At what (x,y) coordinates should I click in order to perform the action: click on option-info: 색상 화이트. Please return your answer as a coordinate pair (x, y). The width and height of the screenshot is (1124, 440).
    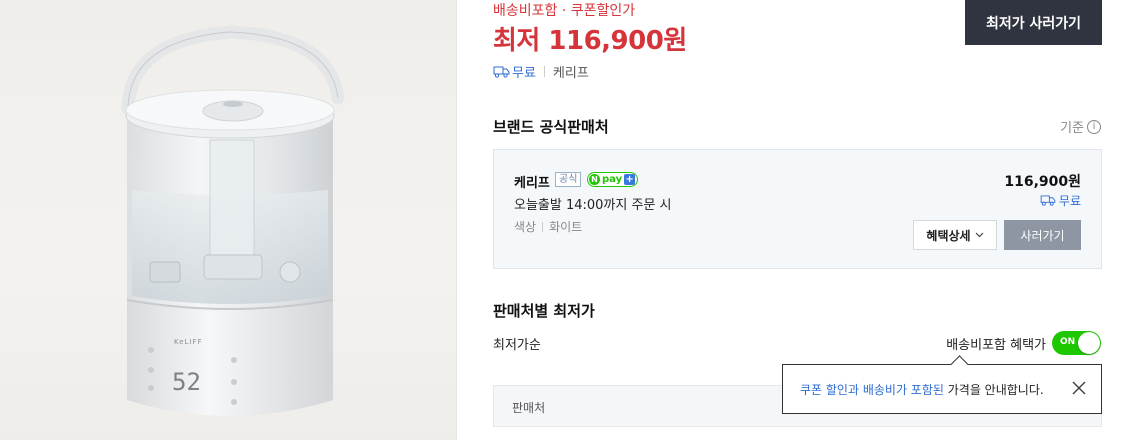
    Looking at the image, I should click on (548, 226).